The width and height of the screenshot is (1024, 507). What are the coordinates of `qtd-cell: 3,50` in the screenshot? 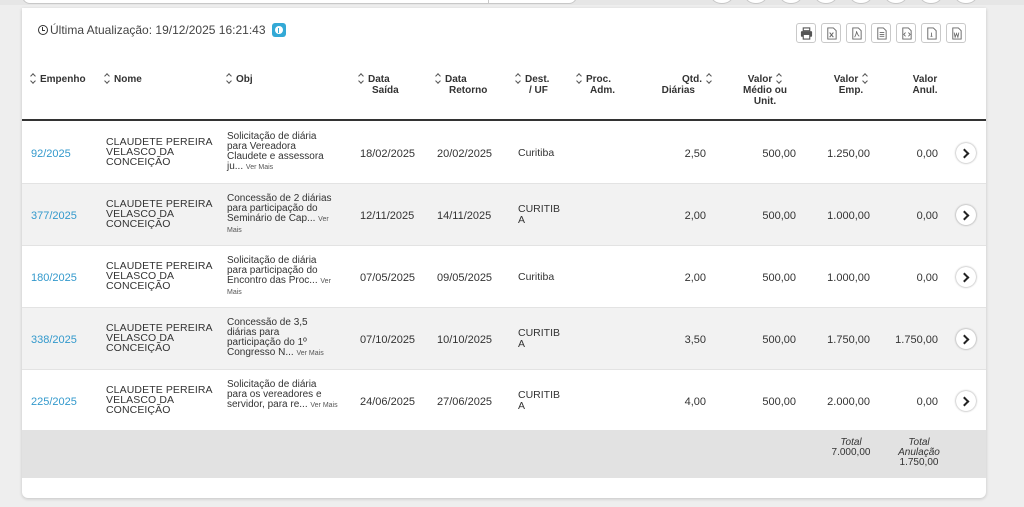 It's located at (695, 340).